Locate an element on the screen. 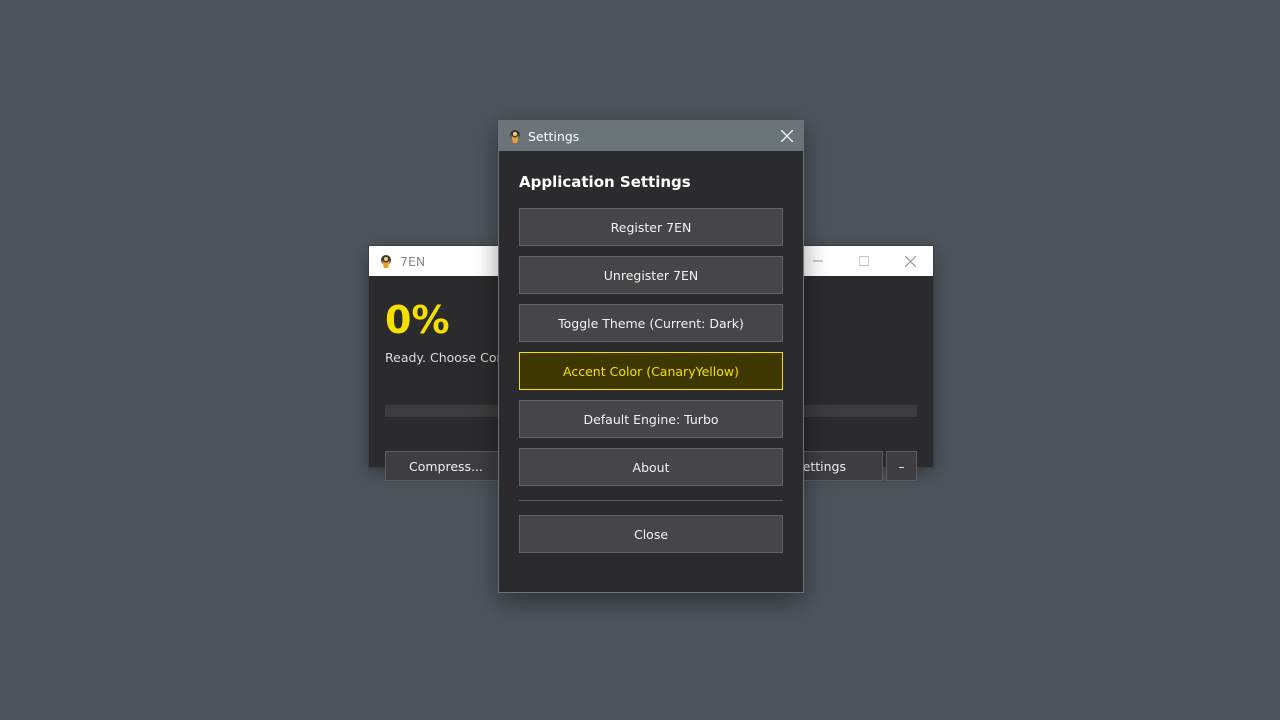 The width and height of the screenshot is (1280, 720). status-text: Ready. Choose Com is located at coordinates (447, 357).